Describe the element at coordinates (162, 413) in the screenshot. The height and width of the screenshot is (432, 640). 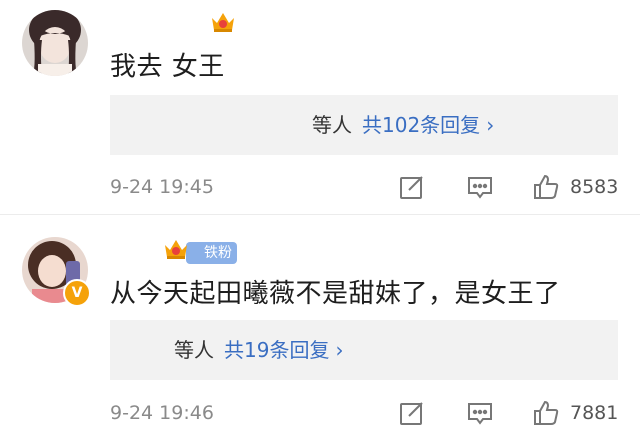
I see `comment-time: 9-24 19:46` at that location.